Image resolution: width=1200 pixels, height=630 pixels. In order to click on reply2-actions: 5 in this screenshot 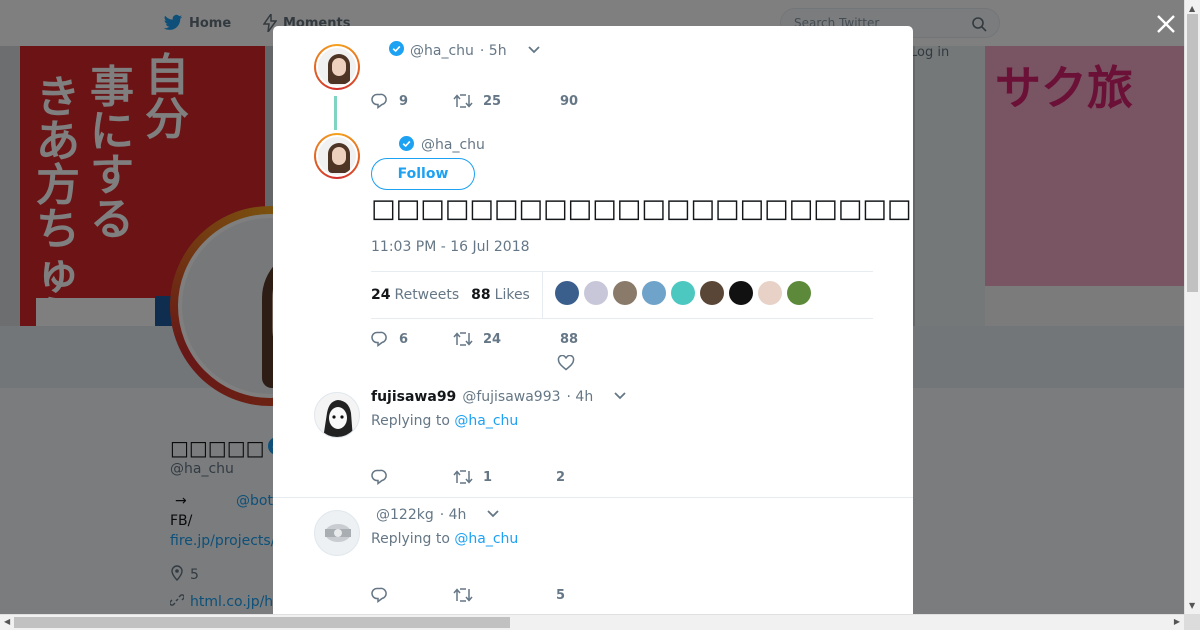, I will do `click(468, 595)`.